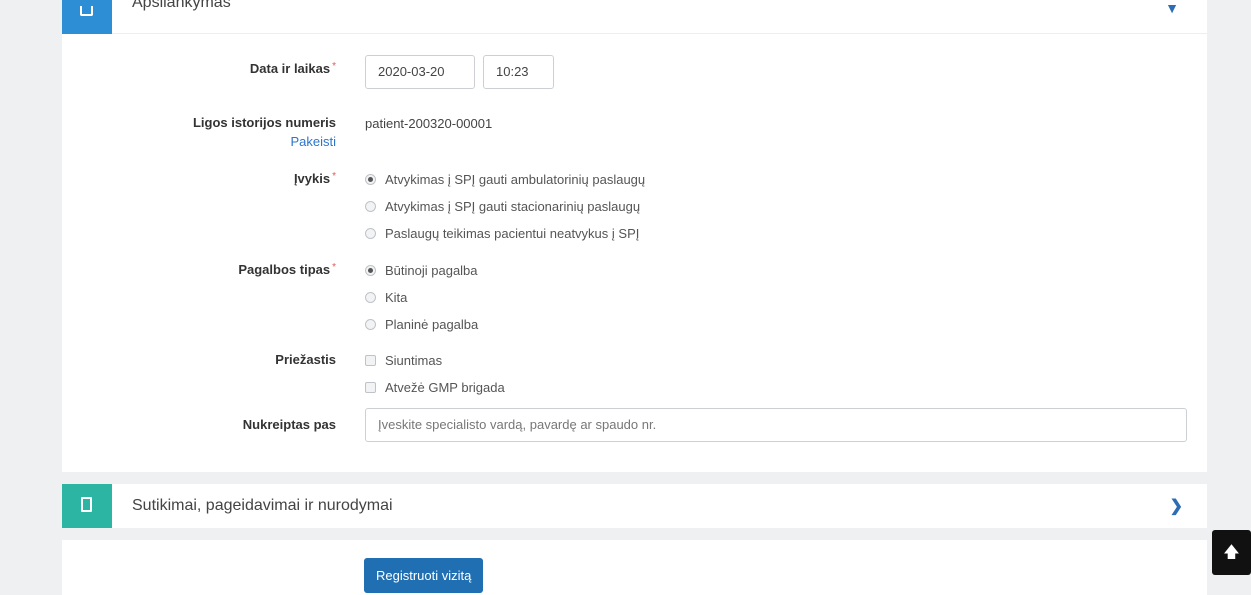 This screenshot has width=1251, height=595. Describe the element at coordinates (87, 17) in the screenshot. I see `visit-section-badge` at that location.